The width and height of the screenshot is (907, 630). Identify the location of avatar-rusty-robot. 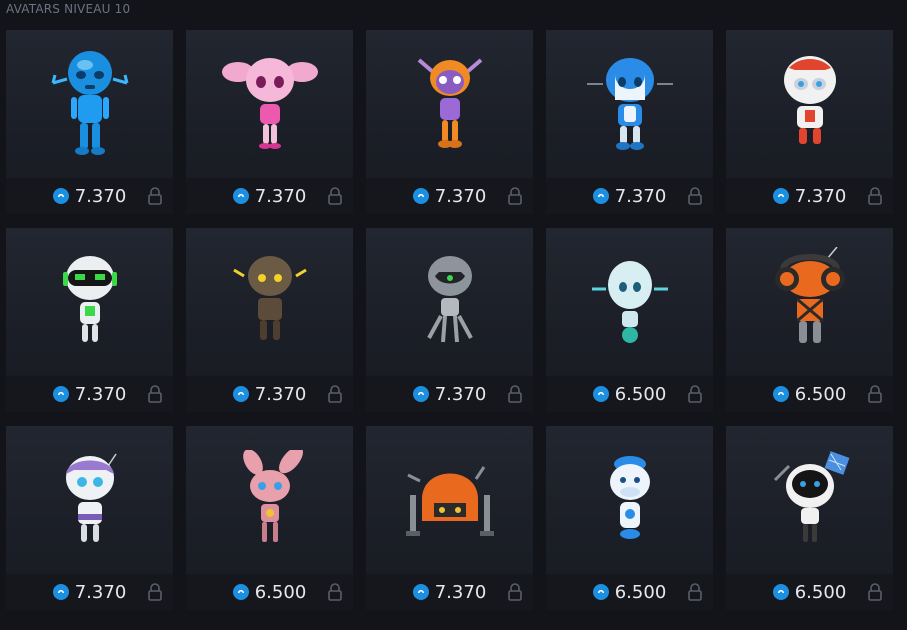
(269, 302).